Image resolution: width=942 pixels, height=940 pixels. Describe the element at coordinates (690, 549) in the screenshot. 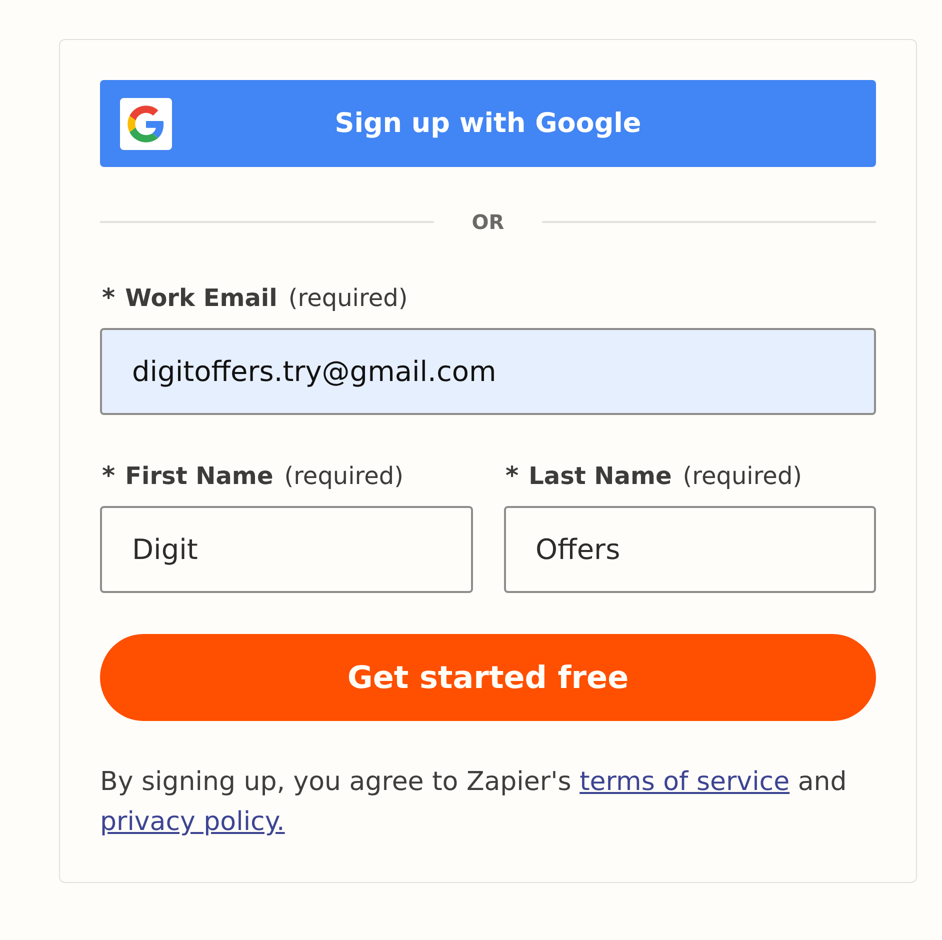

I see `name-input-field: Offers` at that location.